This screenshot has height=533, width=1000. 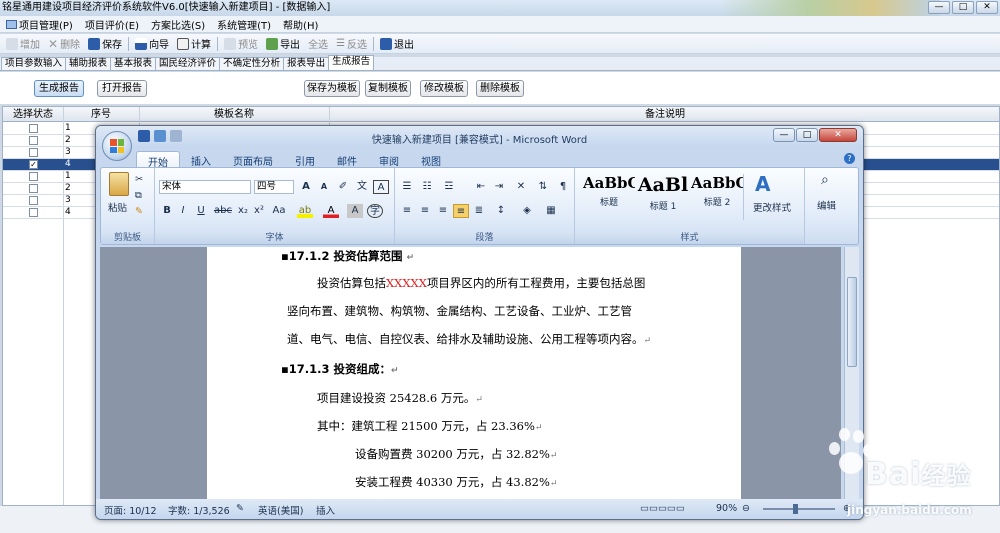 What do you see at coordinates (234, 114) in the screenshot?
I see `col-name: 模板名称` at bounding box center [234, 114].